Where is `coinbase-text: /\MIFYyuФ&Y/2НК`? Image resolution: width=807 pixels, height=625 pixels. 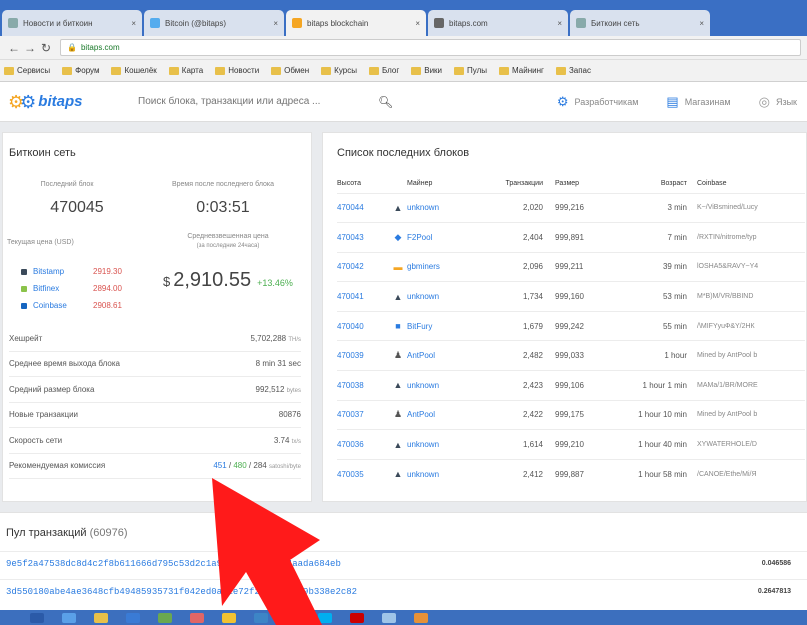 coinbase-text: /\MIFYyuФ&Y/2НК is located at coordinates (751, 325).